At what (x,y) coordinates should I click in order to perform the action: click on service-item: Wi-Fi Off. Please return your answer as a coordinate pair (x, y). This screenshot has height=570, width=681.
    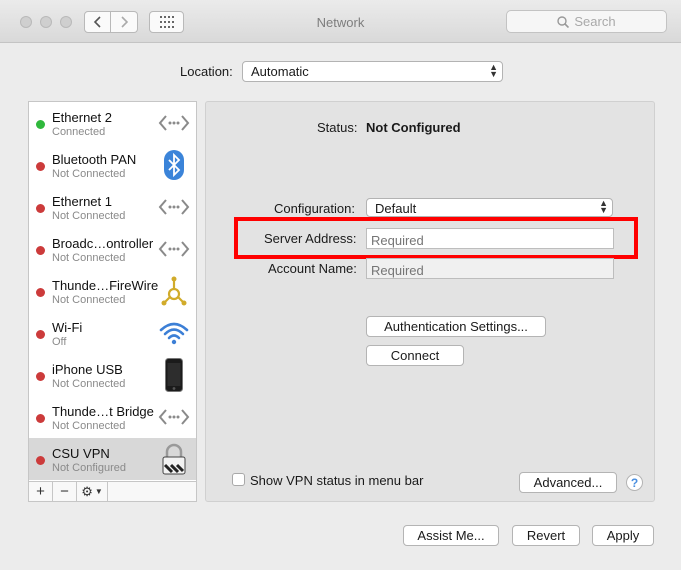
    Looking at the image, I should click on (112, 333).